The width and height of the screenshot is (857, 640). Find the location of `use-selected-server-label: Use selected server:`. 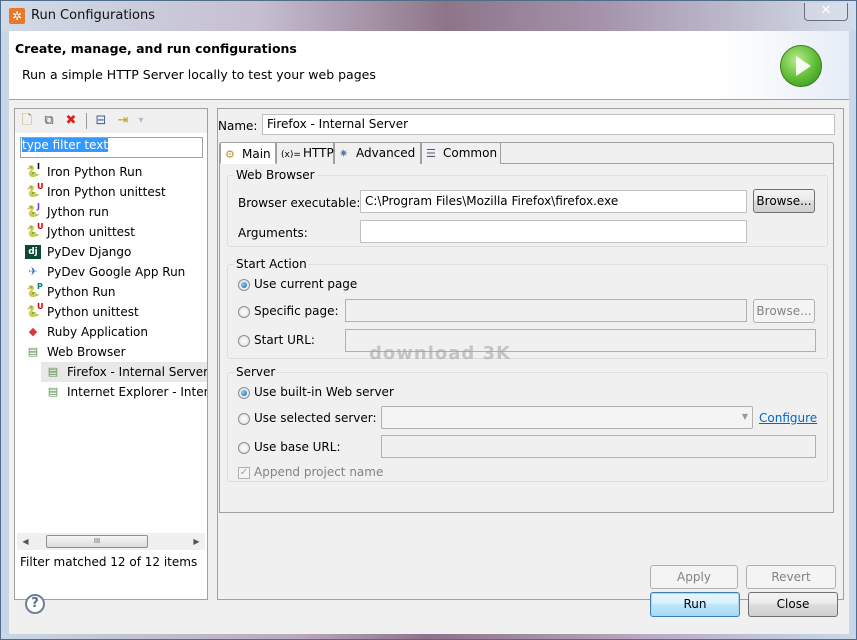

use-selected-server-label: Use selected server: is located at coordinates (315, 418).